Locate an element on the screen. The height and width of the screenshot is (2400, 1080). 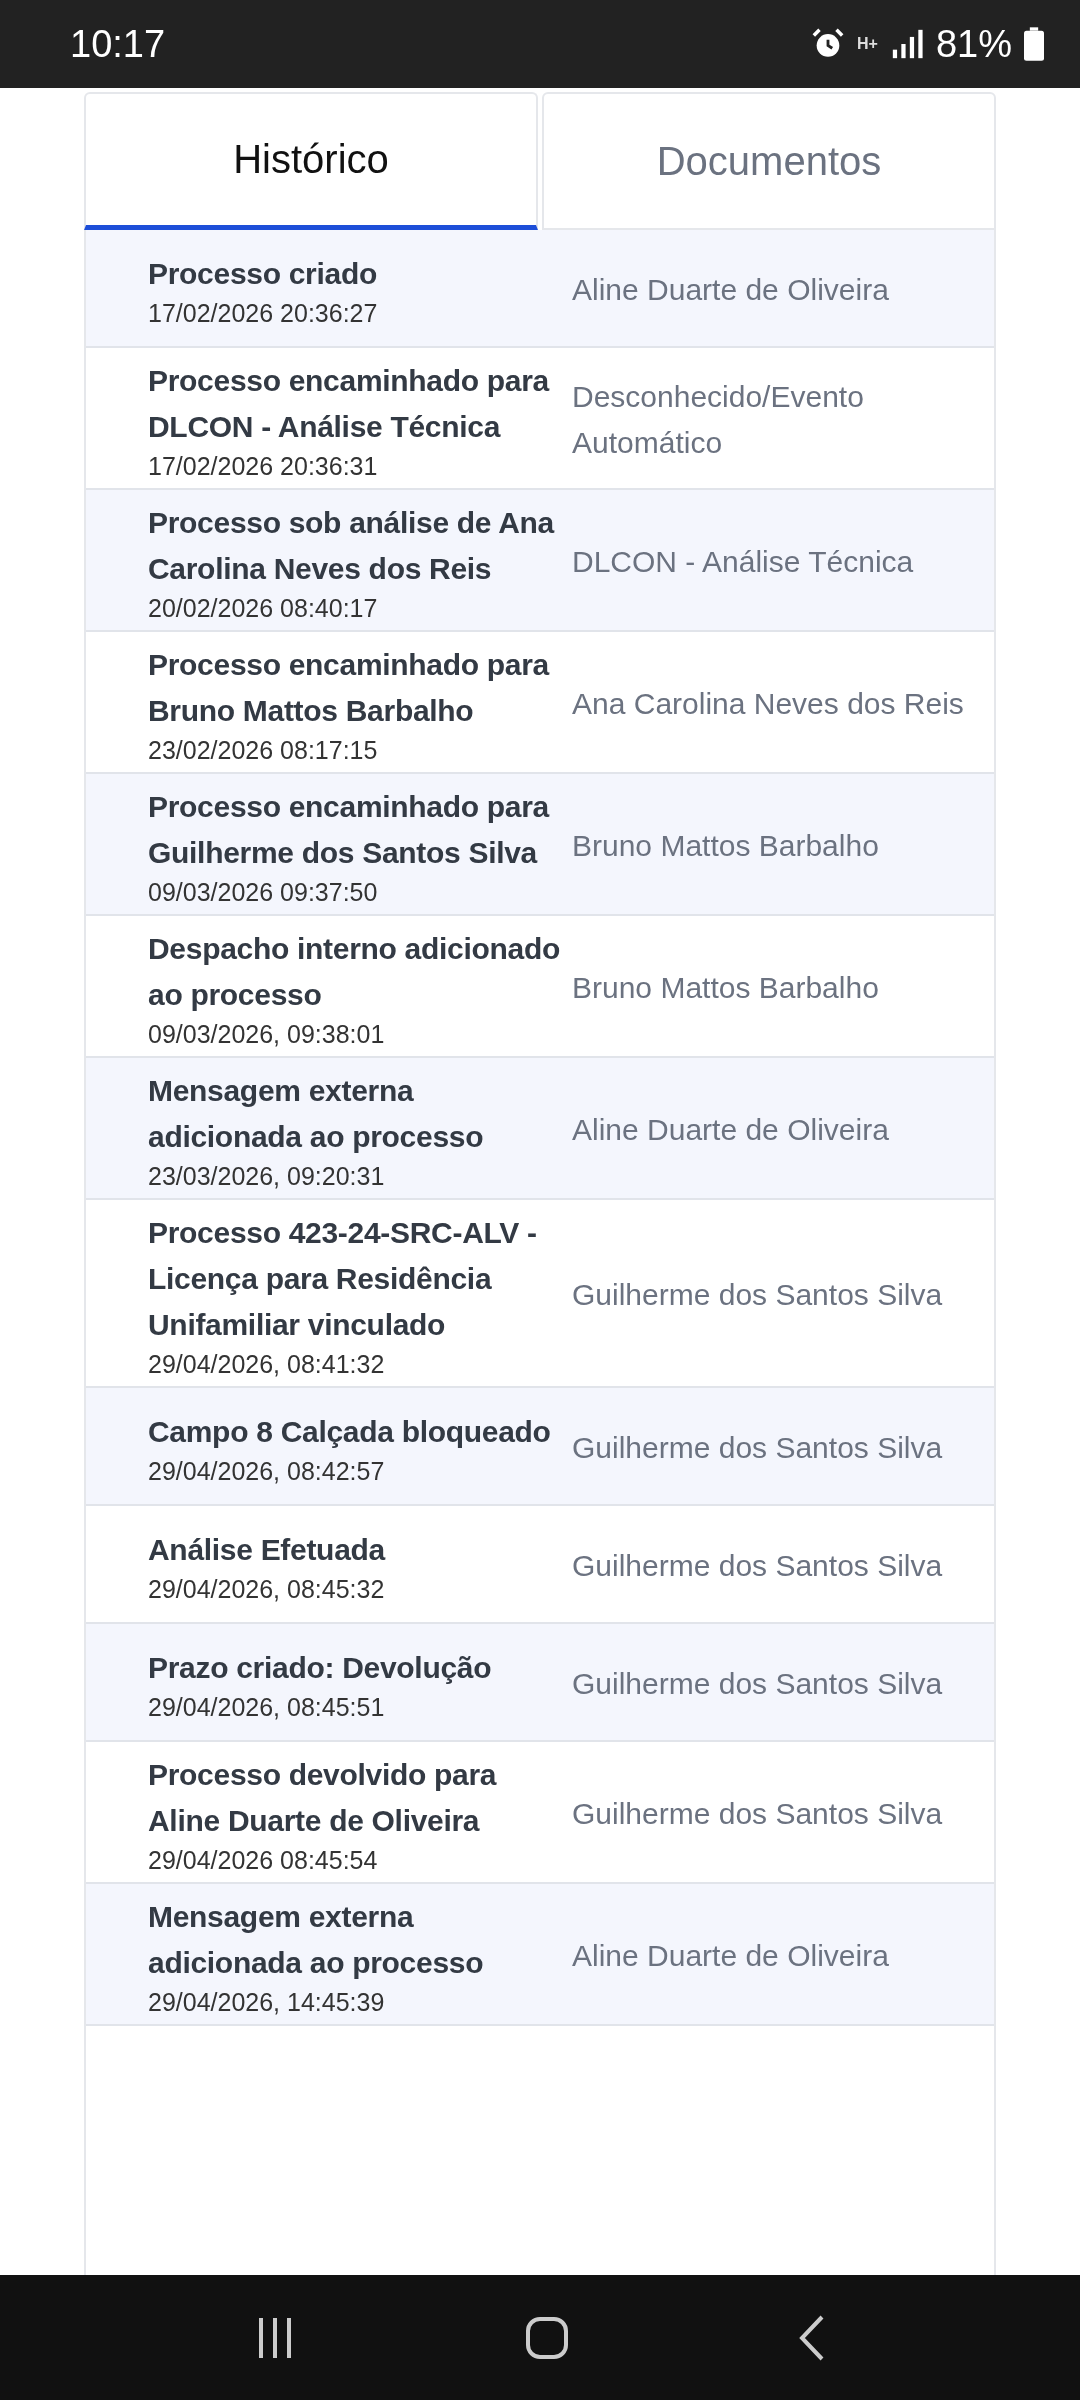
event-date: 29/04/2026, 14:45:39 is located at coordinates (267, 2002).